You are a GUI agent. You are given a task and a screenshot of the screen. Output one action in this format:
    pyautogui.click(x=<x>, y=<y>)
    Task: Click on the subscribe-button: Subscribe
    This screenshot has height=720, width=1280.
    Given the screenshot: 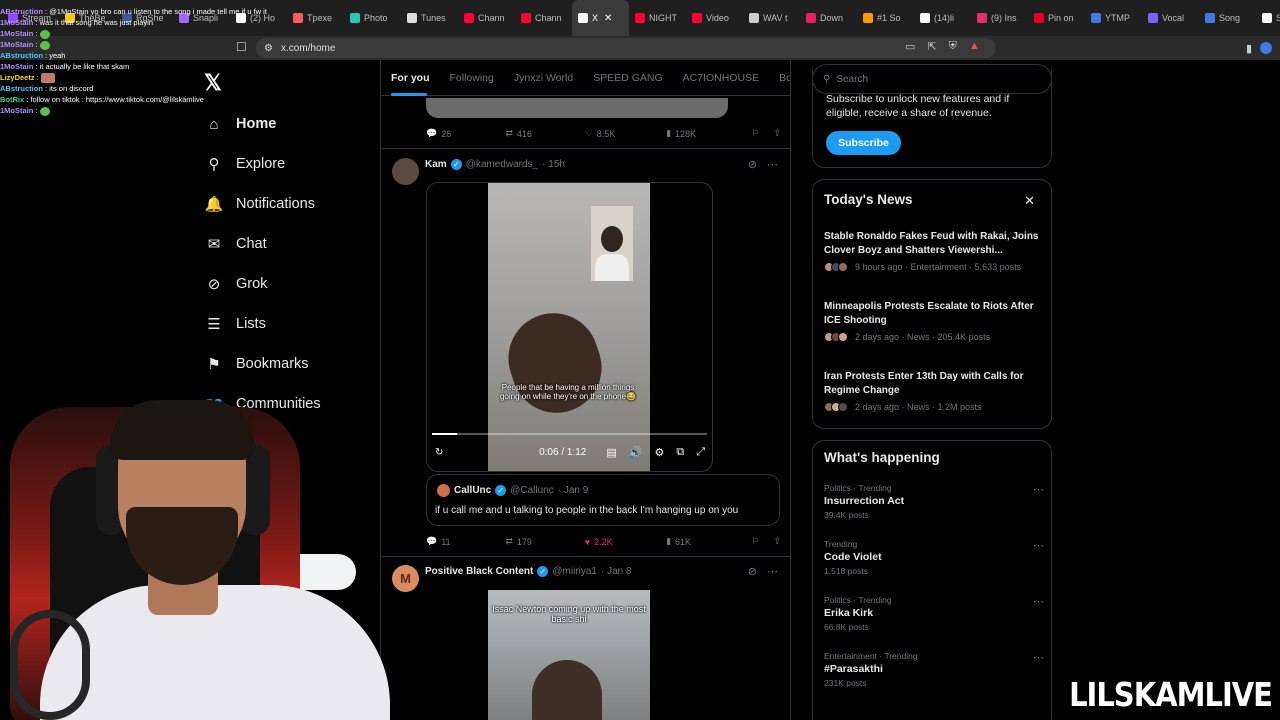 What is the action you would take?
    pyautogui.click(x=863, y=143)
    